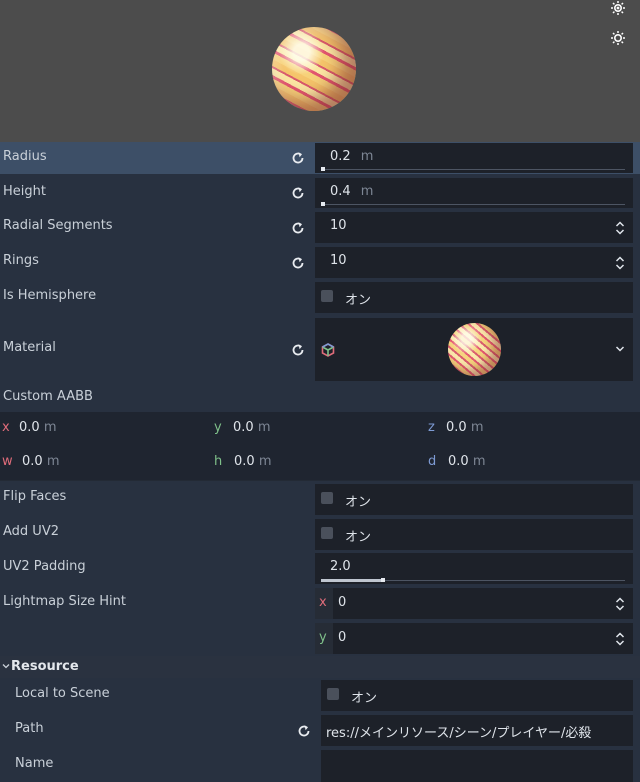  I want to click on height-revert-icon, so click(298, 193).